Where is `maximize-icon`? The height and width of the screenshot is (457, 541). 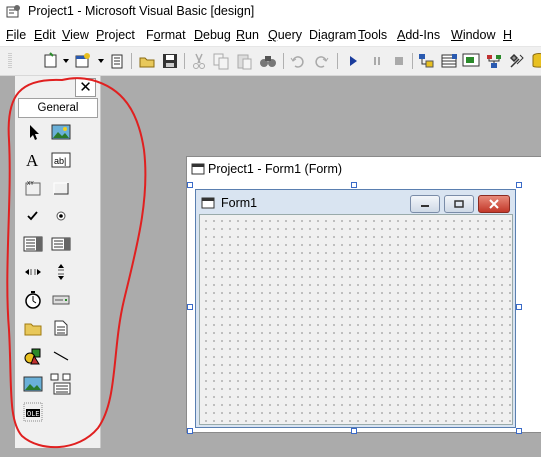 maximize-icon is located at coordinates (459, 204).